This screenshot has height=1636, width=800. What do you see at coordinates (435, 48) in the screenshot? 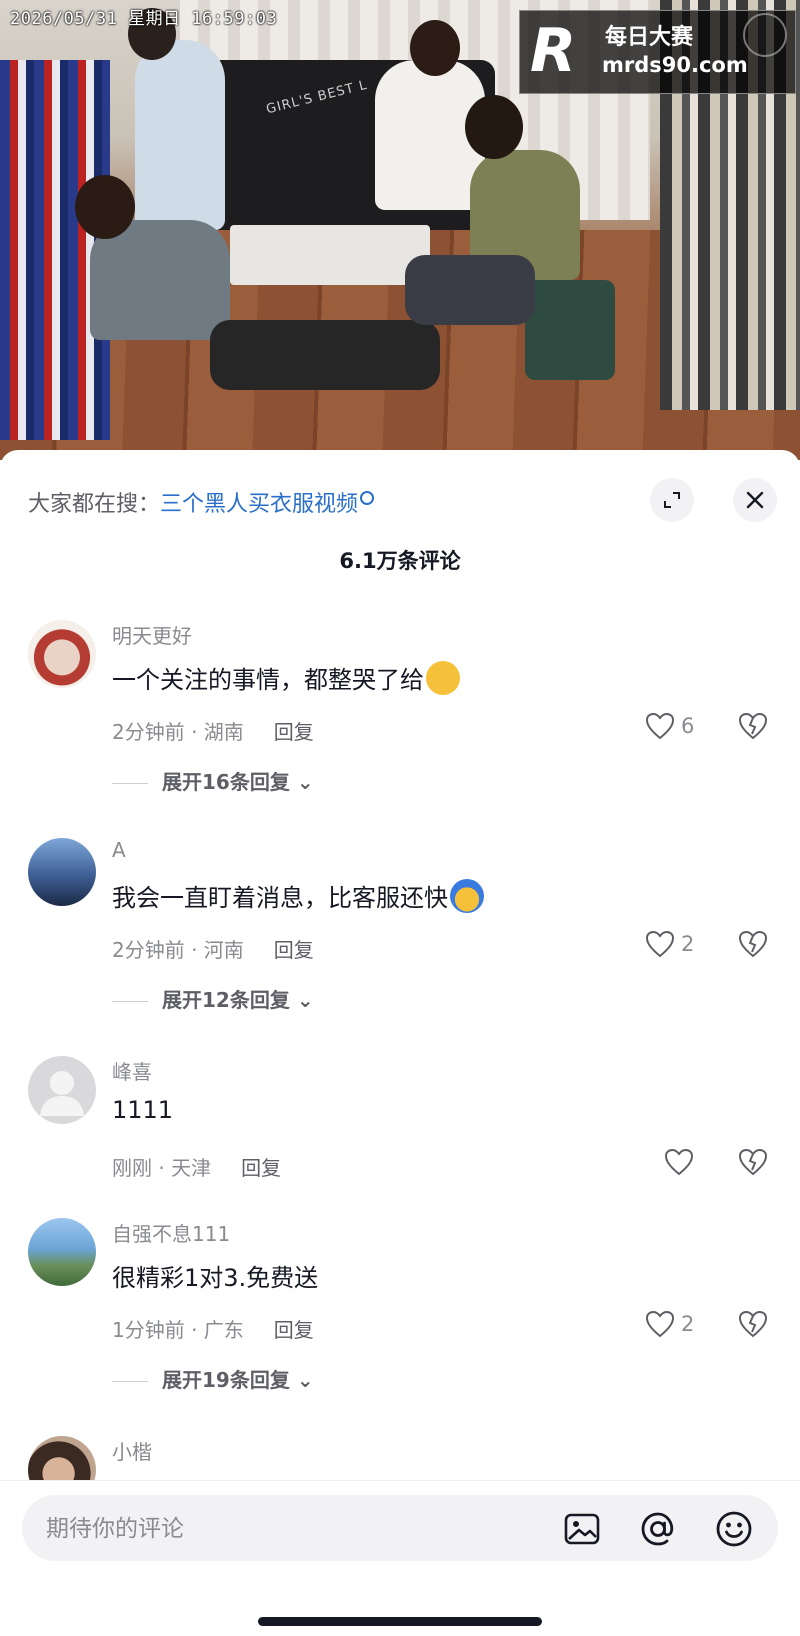
I see `person-white-shirt-head` at bounding box center [435, 48].